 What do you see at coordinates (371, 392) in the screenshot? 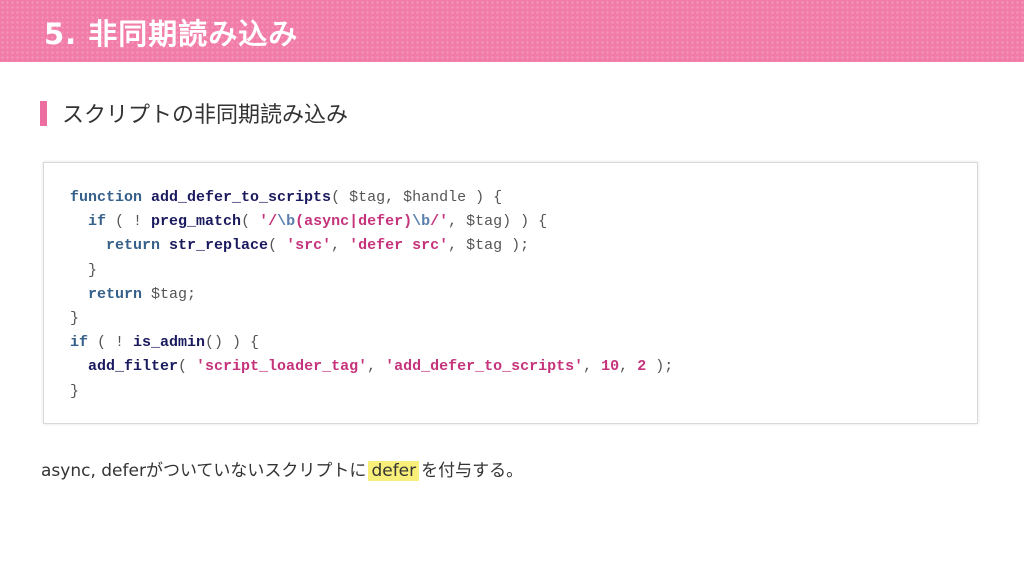
I see `code-line-9: }` at bounding box center [371, 392].